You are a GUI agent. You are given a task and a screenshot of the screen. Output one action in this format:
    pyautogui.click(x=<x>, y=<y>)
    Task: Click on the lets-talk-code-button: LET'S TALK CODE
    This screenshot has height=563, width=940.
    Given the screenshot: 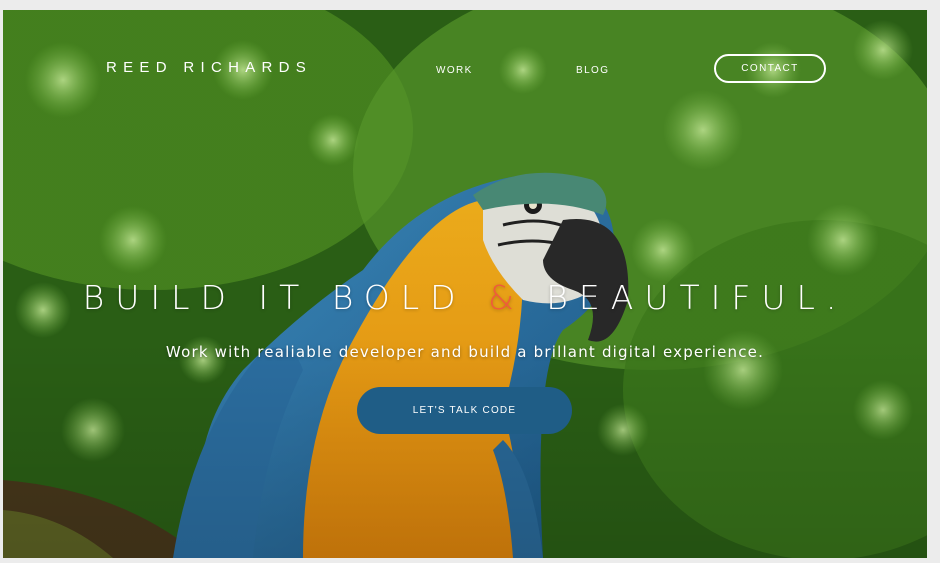 What is the action you would take?
    pyautogui.click(x=464, y=410)
    